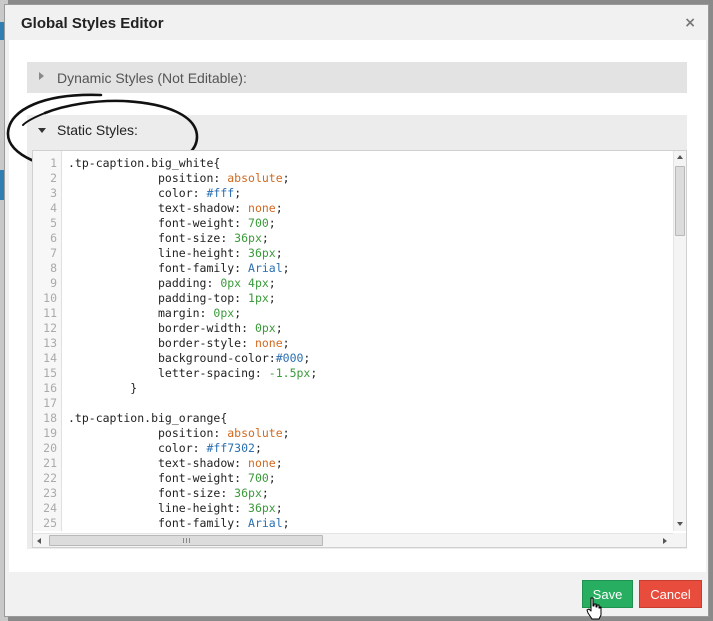  I want to click on code-line: 16 }, so click(353, 388).